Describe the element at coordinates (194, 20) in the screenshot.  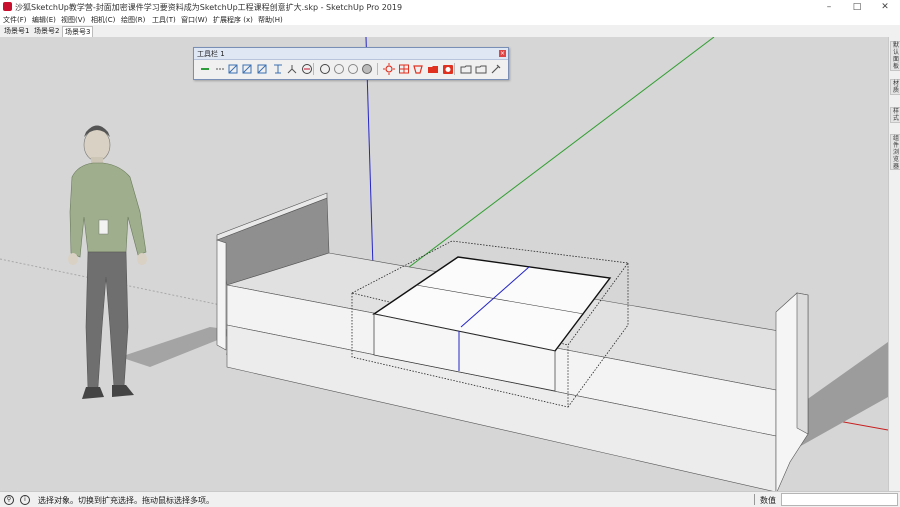
I see `menu-window: 窗口(W)` at that location.